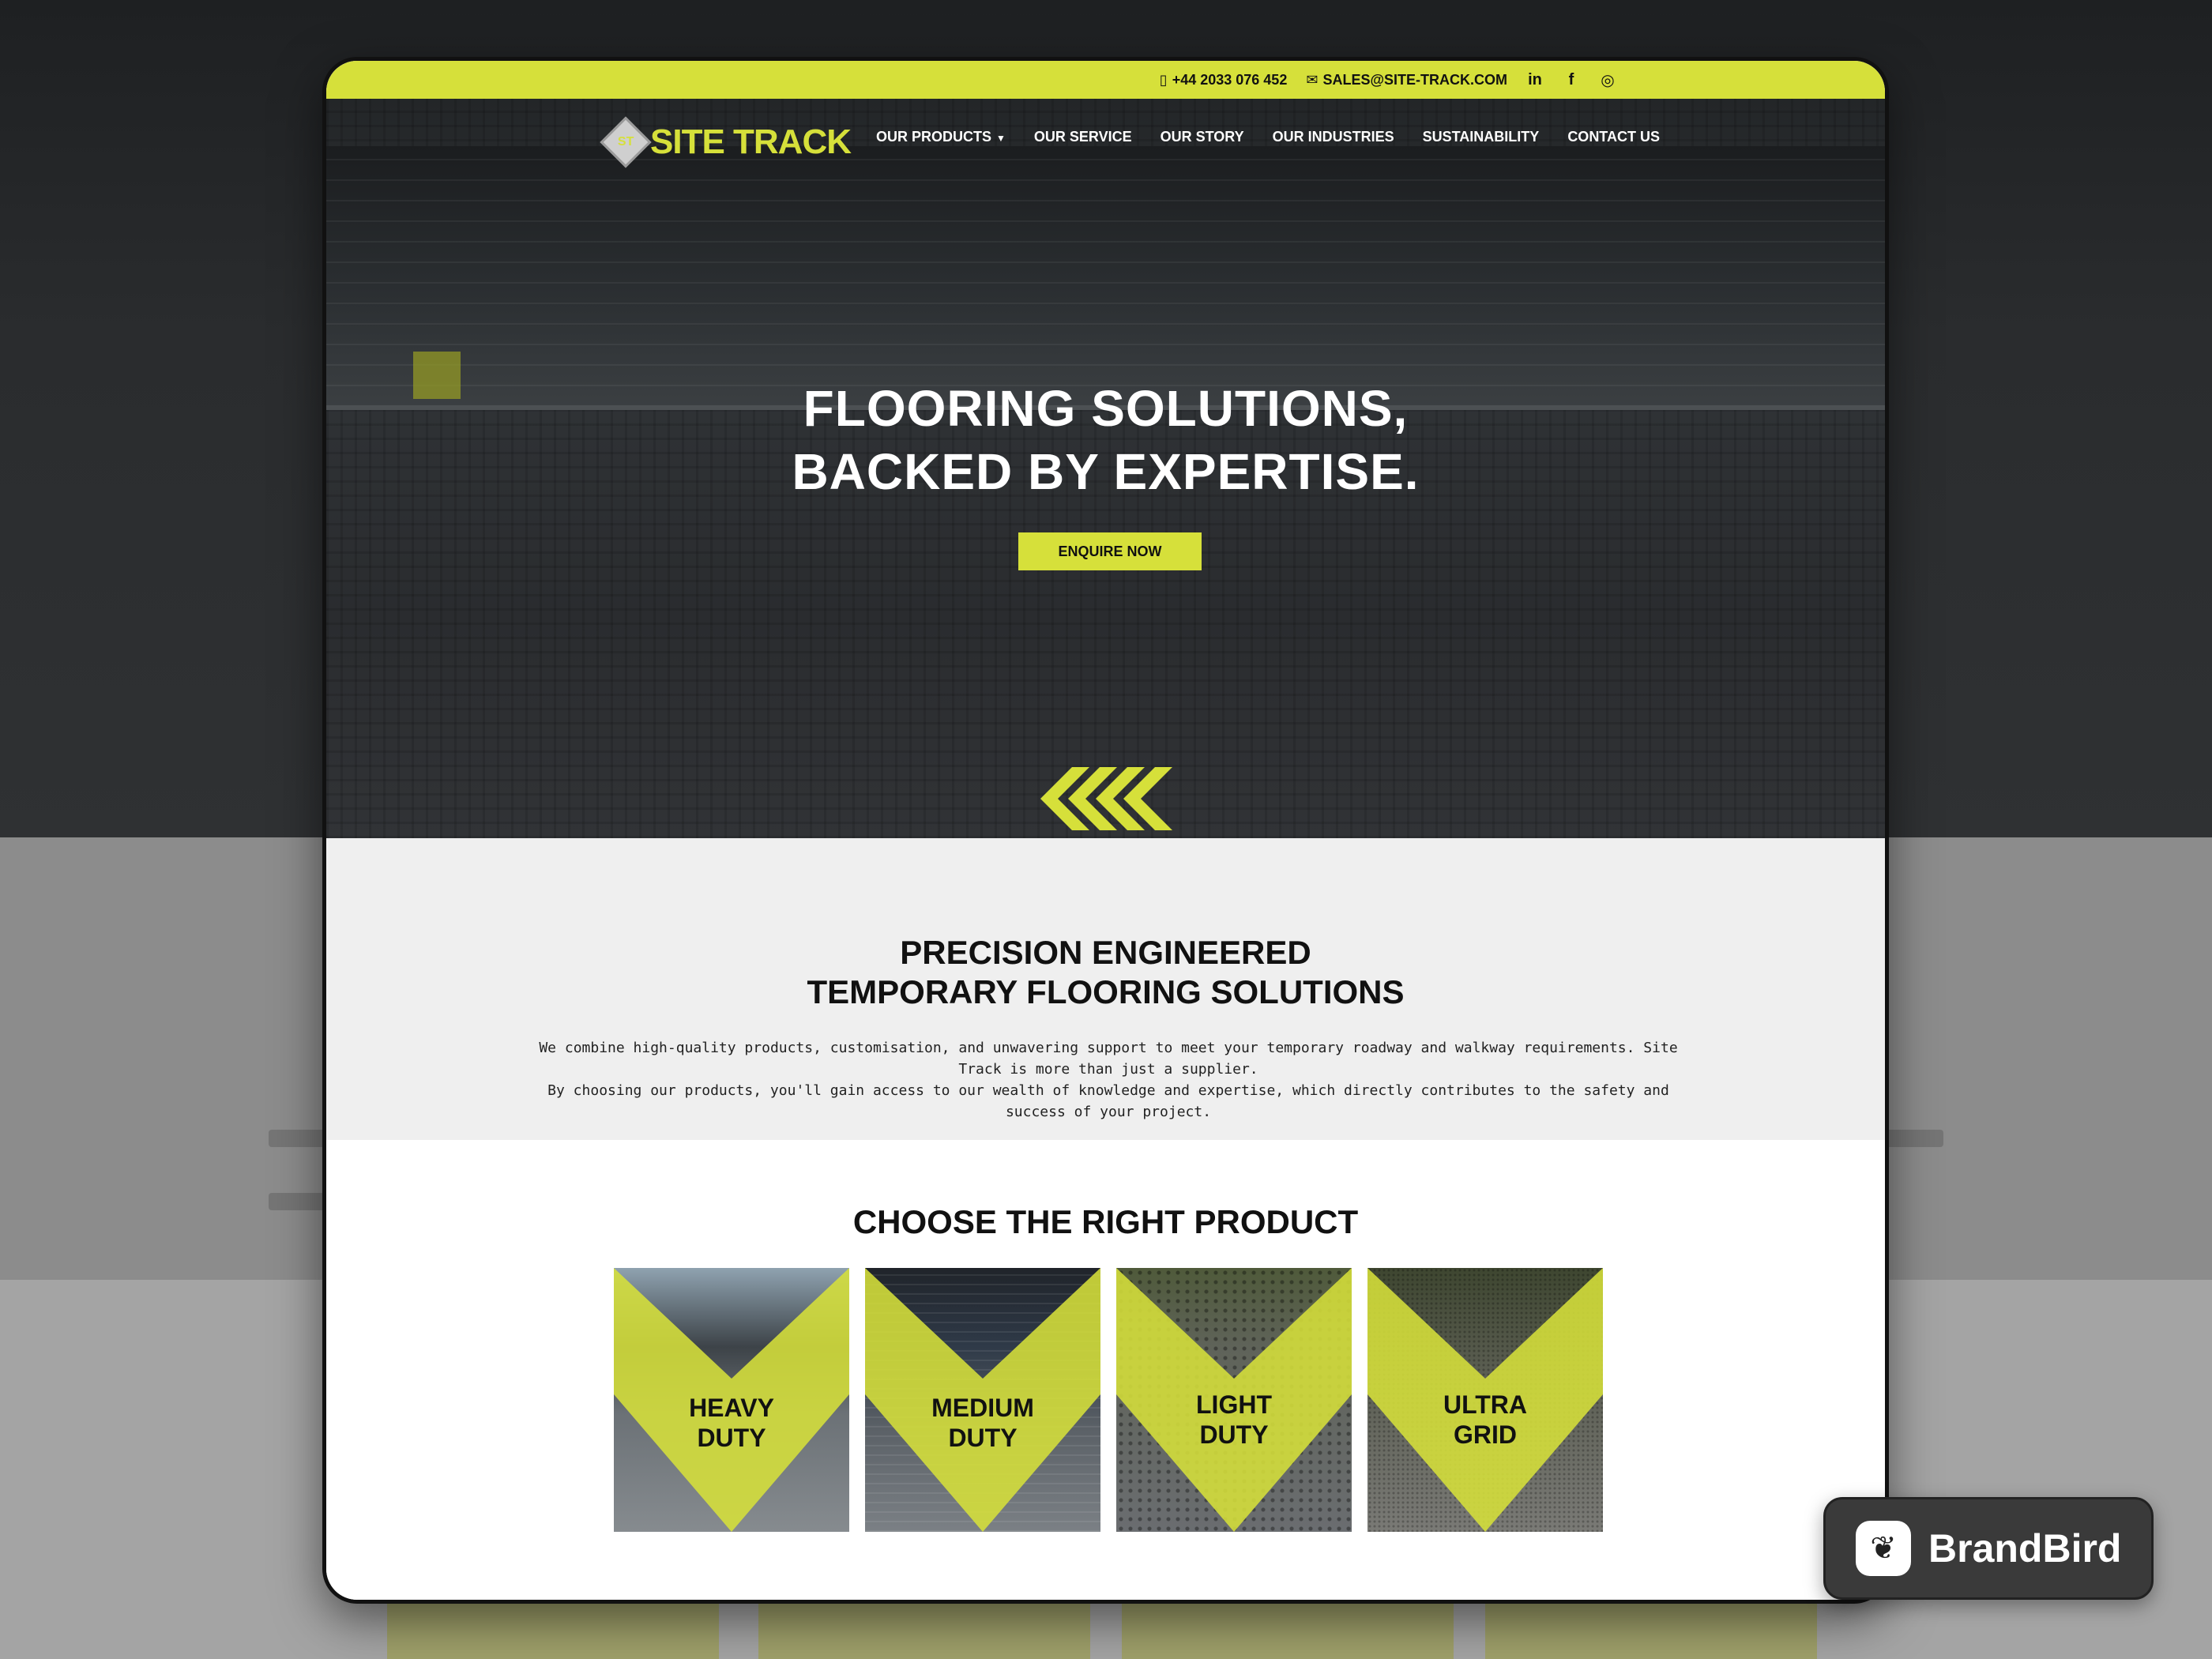 Image resolution: width=2212 pixels, height=1659 pixels. Describe the element at coordinates (1535, 80) in the screenshot. I see `linkedin-icon: in` at that location.